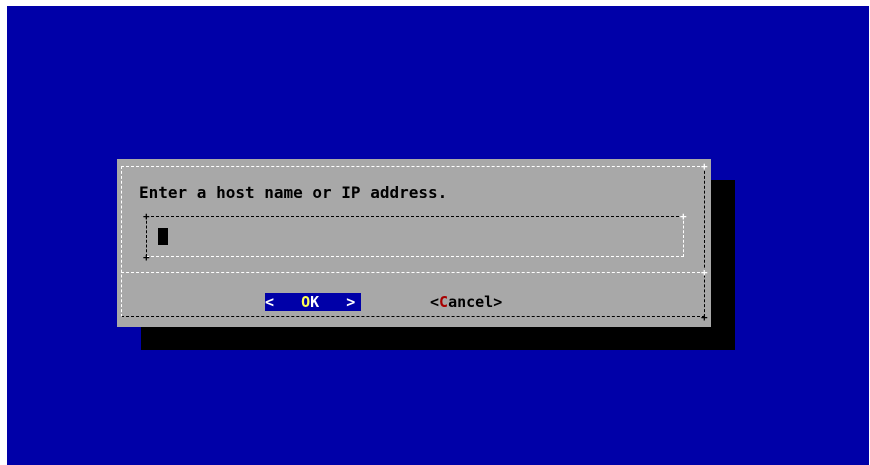 The height and width of the screenshot is (465, 870). What do you see at coordinates (498, 302) in the screenshot?
I see `cancel-right-bracket: >` at bounding box center [498, 302].